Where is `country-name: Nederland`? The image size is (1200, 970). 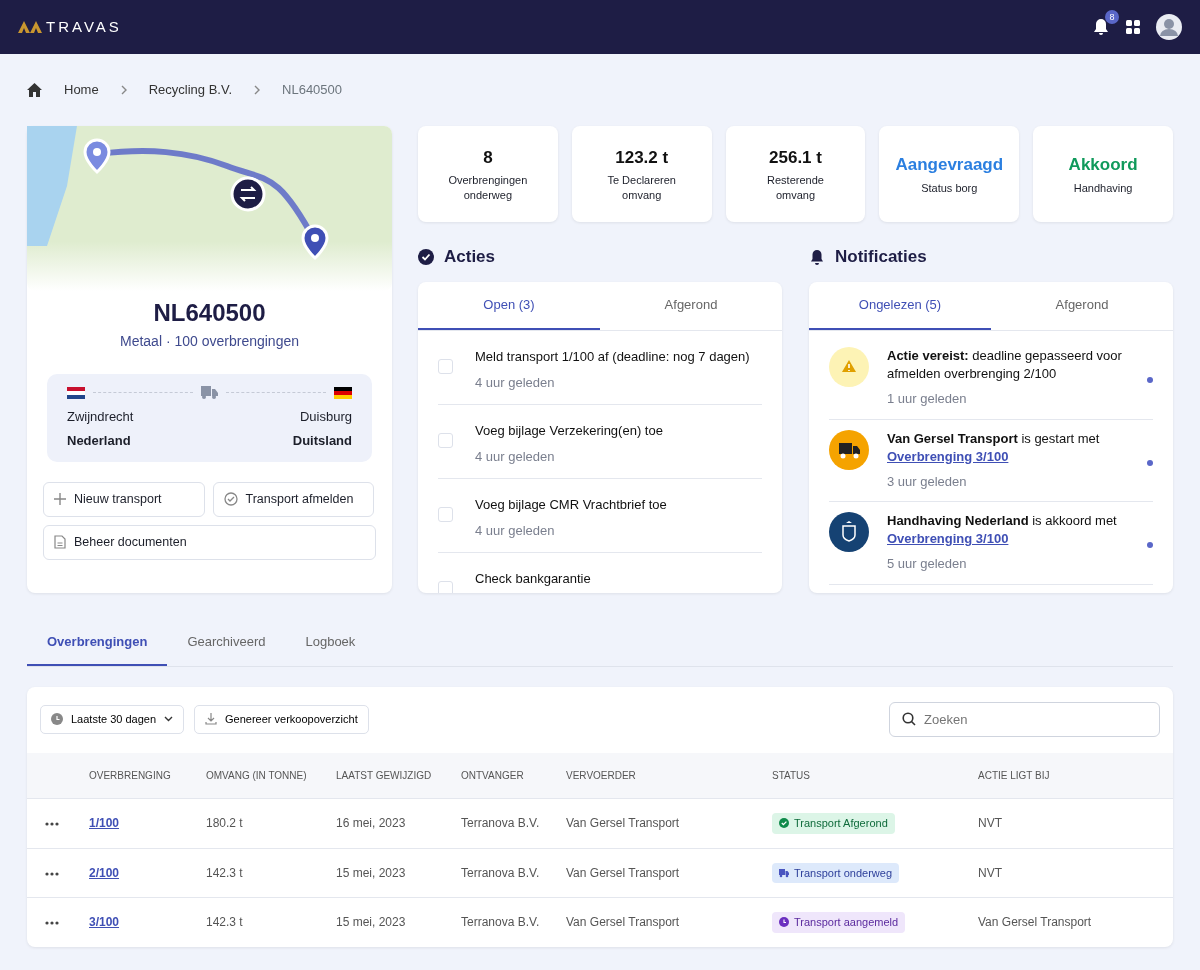 country-name: Nederland is located at coordinates (99, 440).